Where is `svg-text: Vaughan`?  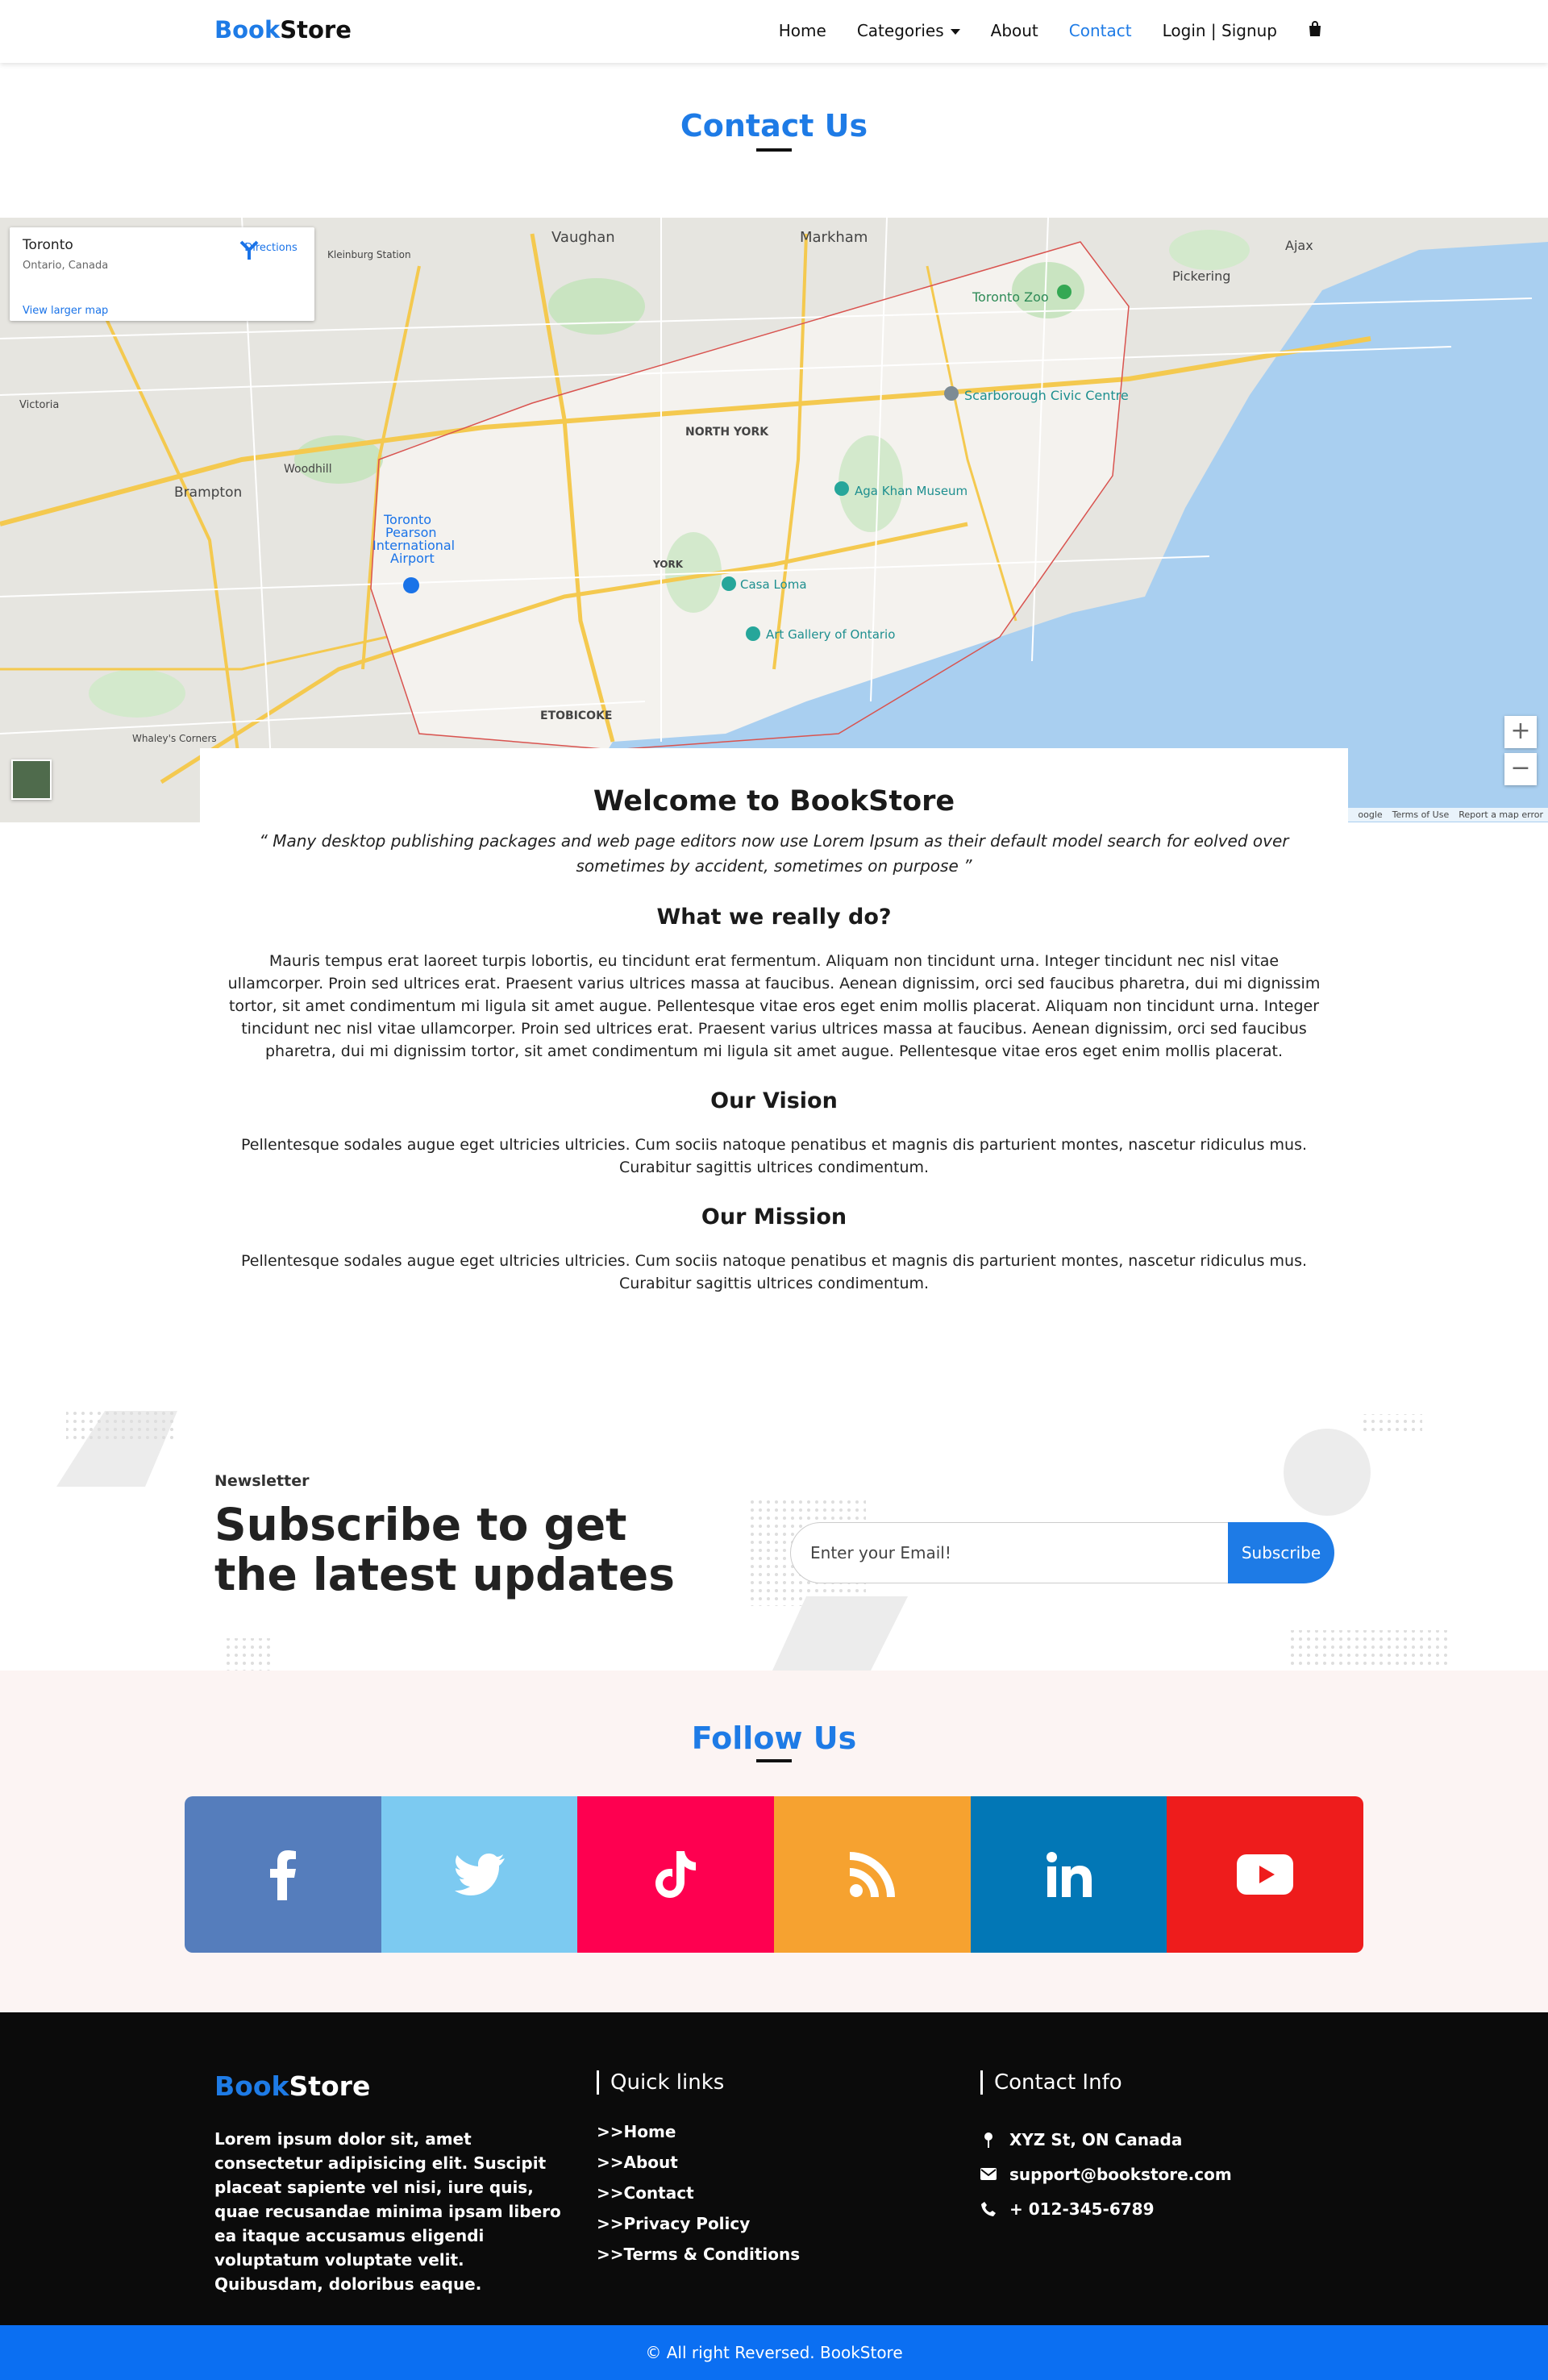 svg-text: Vaughan is located at coordinates (583, 237).